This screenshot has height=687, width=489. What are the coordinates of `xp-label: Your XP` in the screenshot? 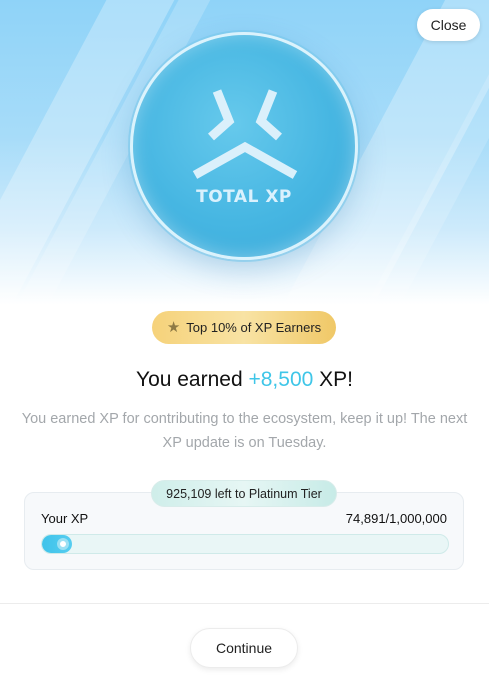 It's located at (65, 518).